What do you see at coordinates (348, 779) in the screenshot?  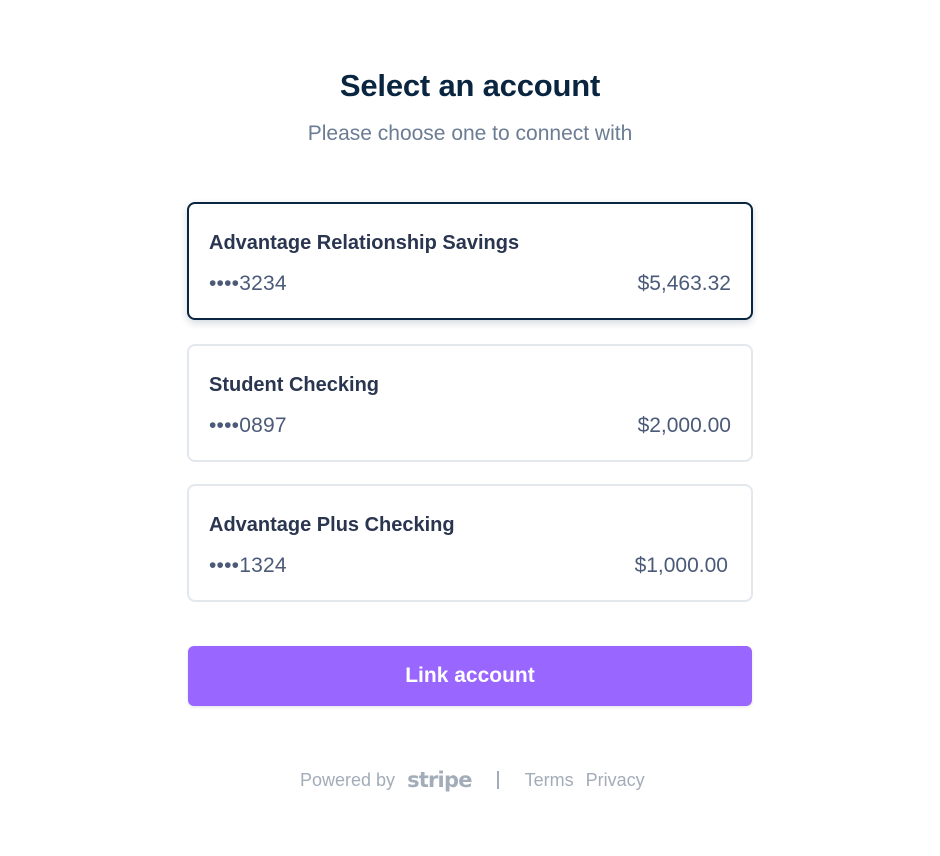 I see `powered-by-label: Powered by` at bounding box center [348, 779].